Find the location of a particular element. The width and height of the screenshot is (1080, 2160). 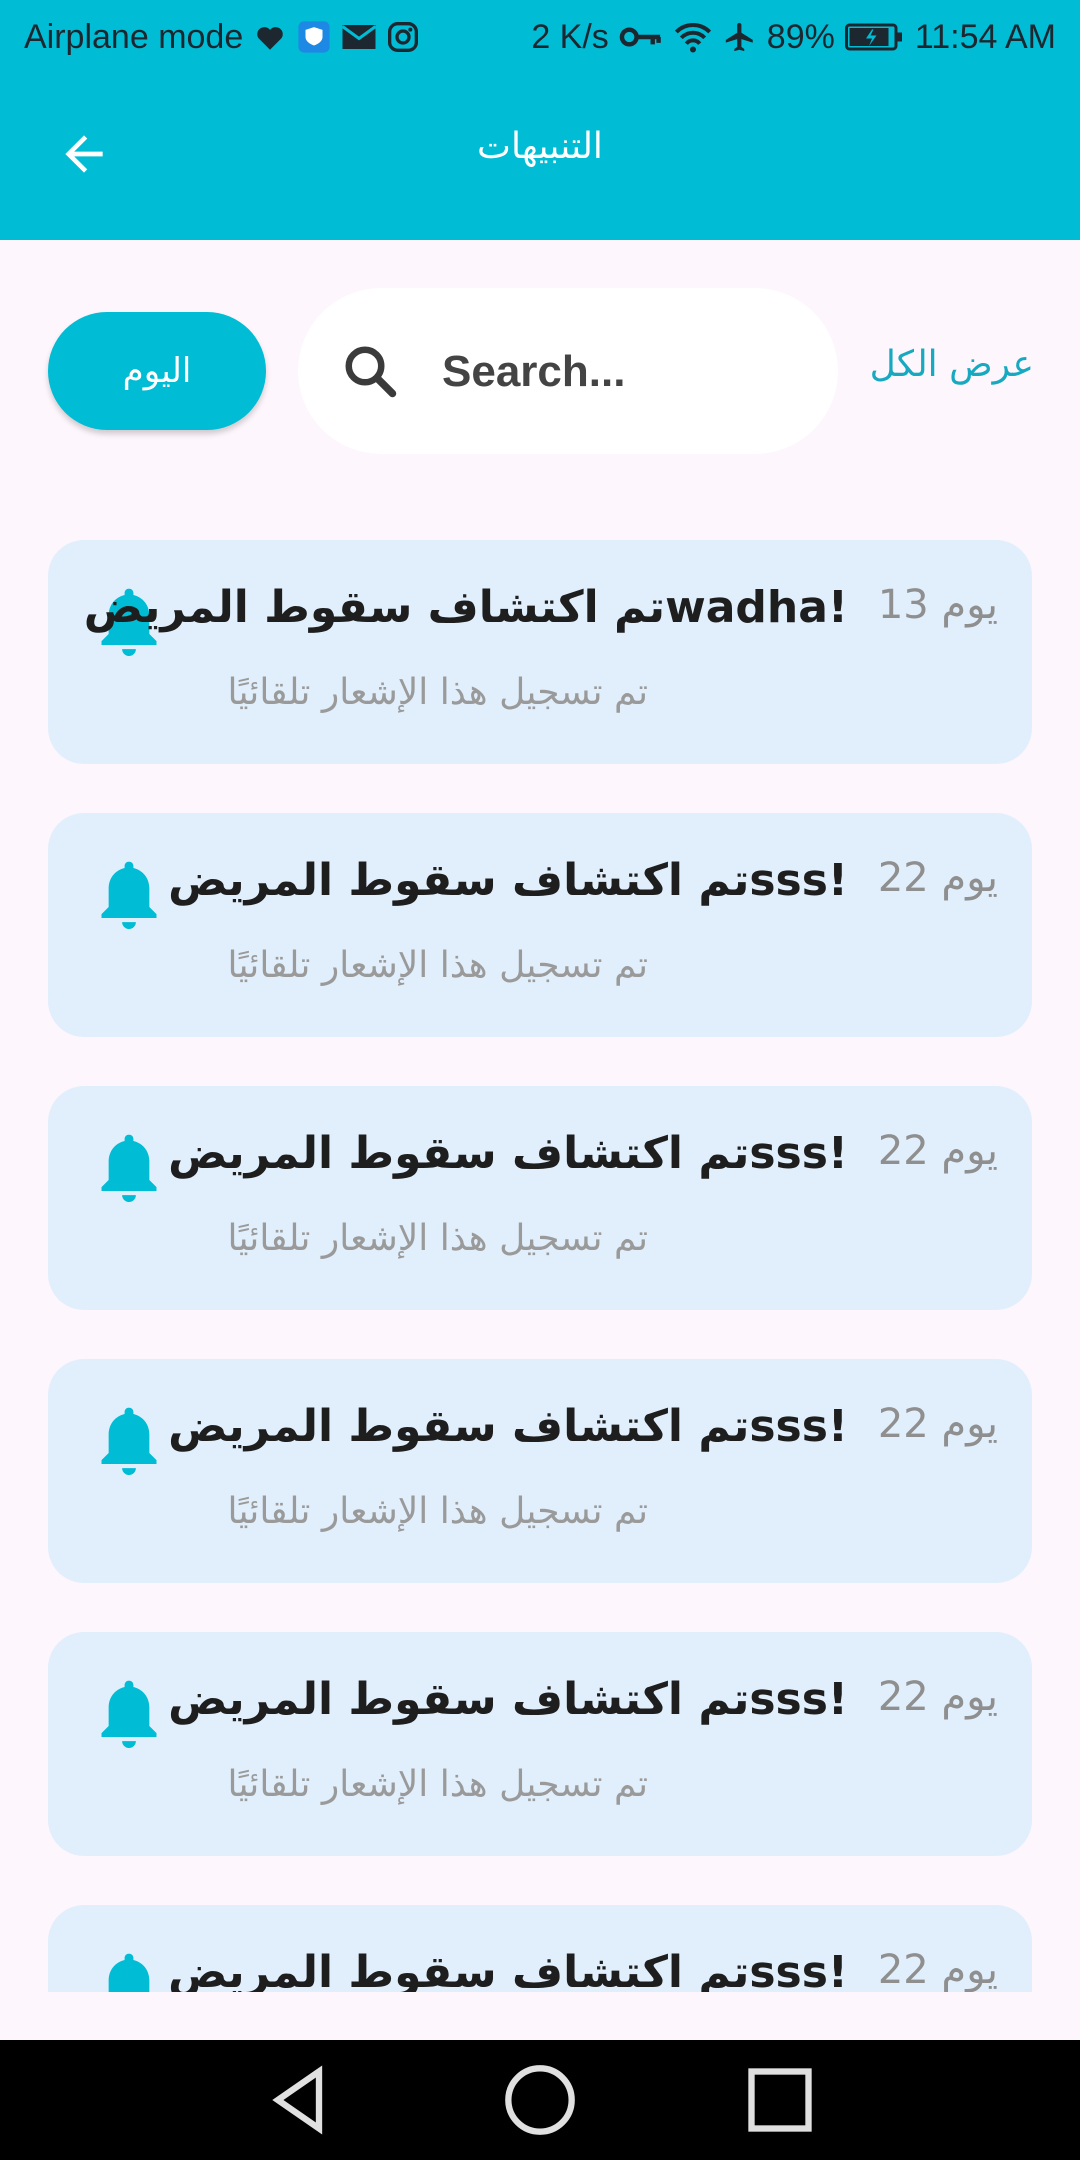

search-box is located at coordinates (568, 371).